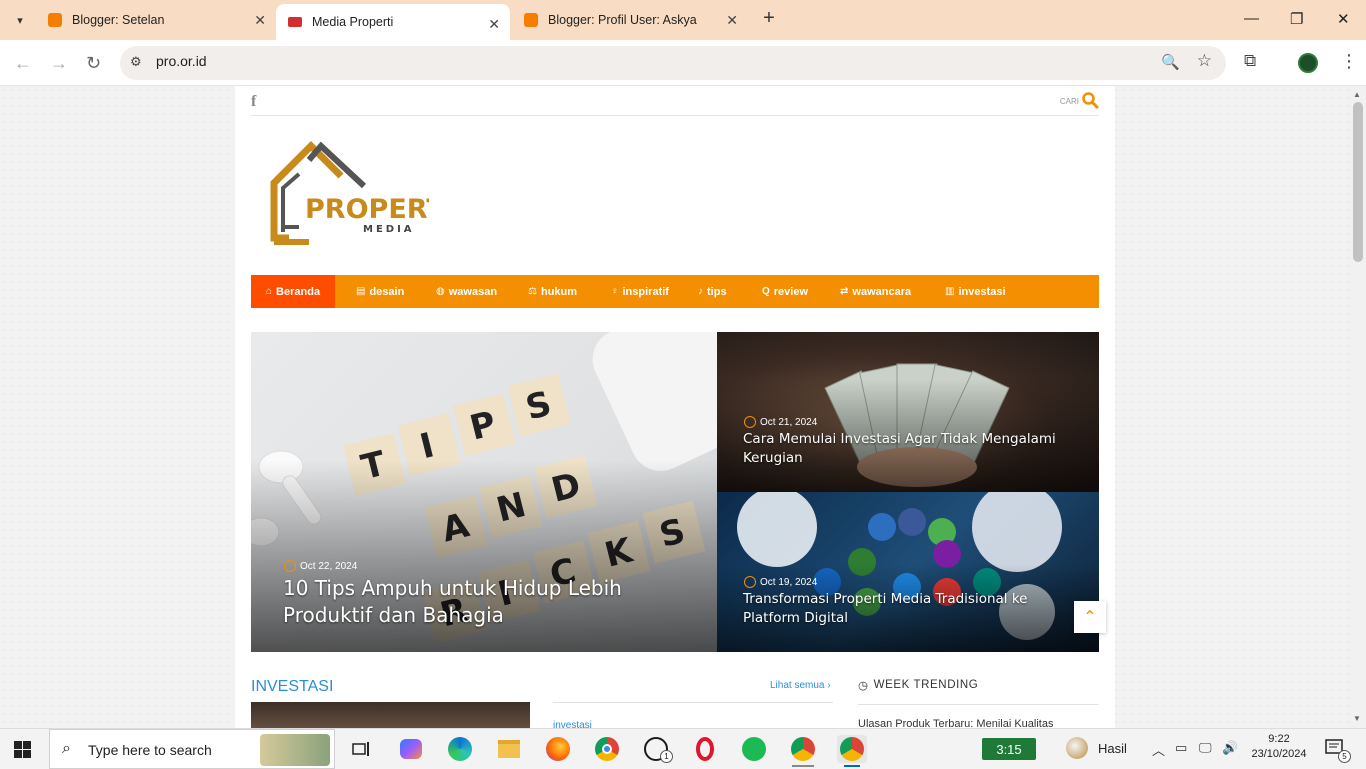  Describe the element at coordinates (460, 749) in the screenshot. I see `edge-icon` at that location.